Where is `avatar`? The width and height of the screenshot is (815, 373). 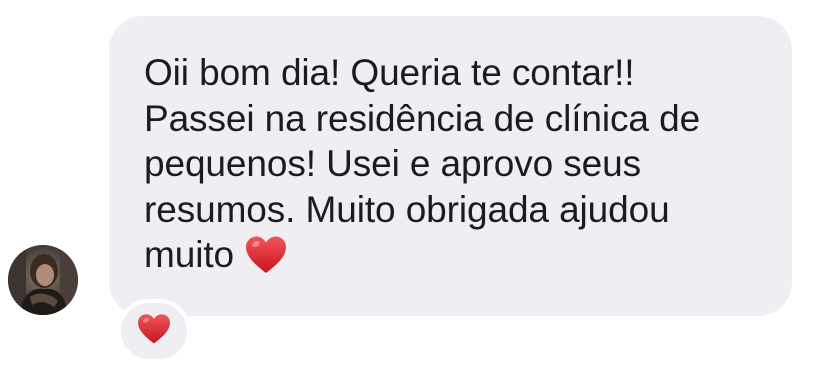
avatar is located at coordinates (43, 280).